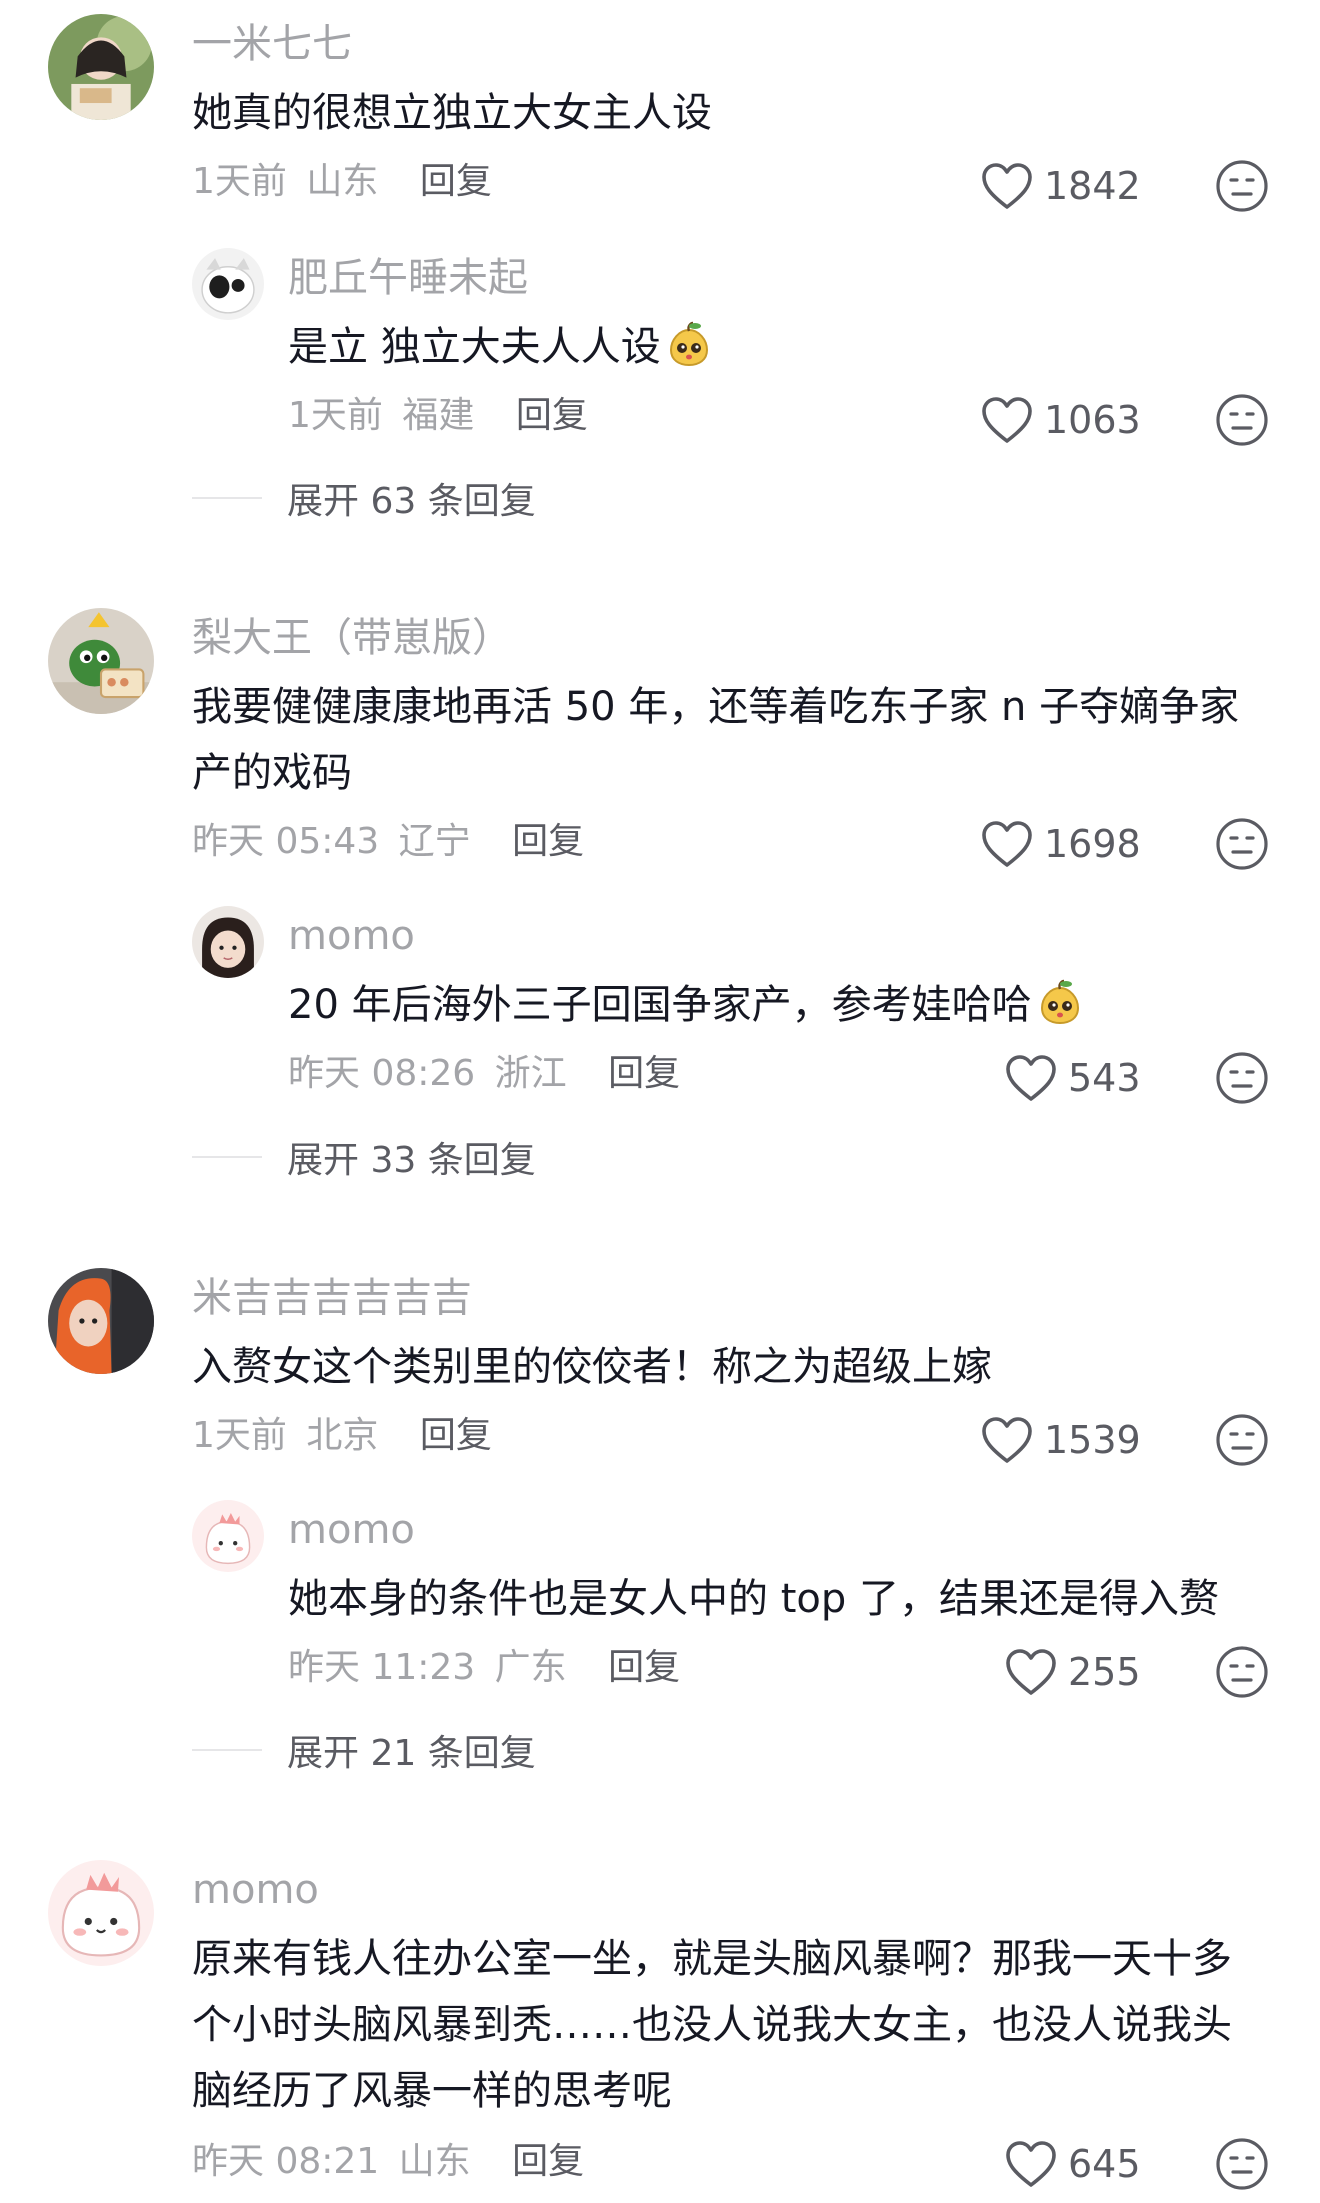 The height and width of the screenshot is (2203, 1320). Describe the element at coordinates (434, 841) in the screenshot. I see `comment-location: 辽宁` at that location.